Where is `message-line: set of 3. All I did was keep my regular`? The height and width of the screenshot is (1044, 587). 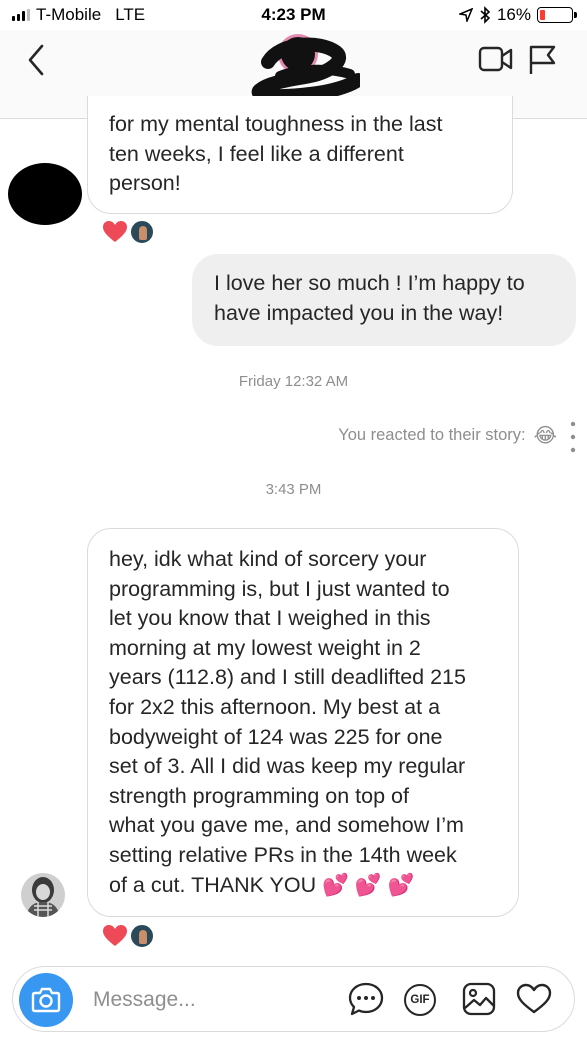
message-line: set of 3. All I did was keep my regular is located at coordinates (287, 766).